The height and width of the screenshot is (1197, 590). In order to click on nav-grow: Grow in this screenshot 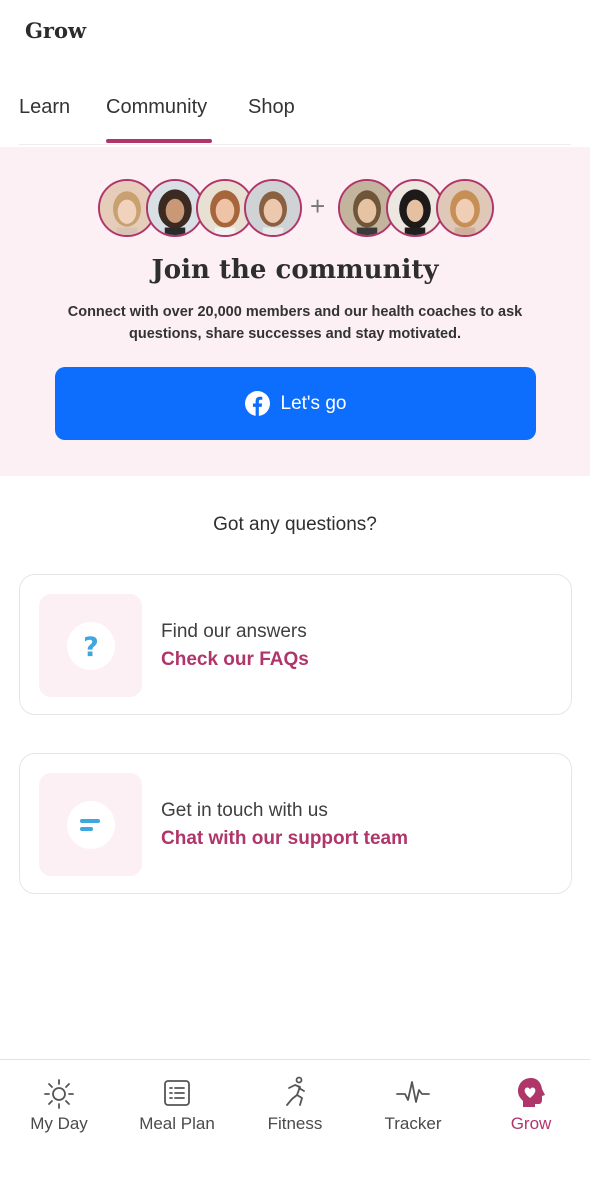, I will do `click(531, 1104)`.